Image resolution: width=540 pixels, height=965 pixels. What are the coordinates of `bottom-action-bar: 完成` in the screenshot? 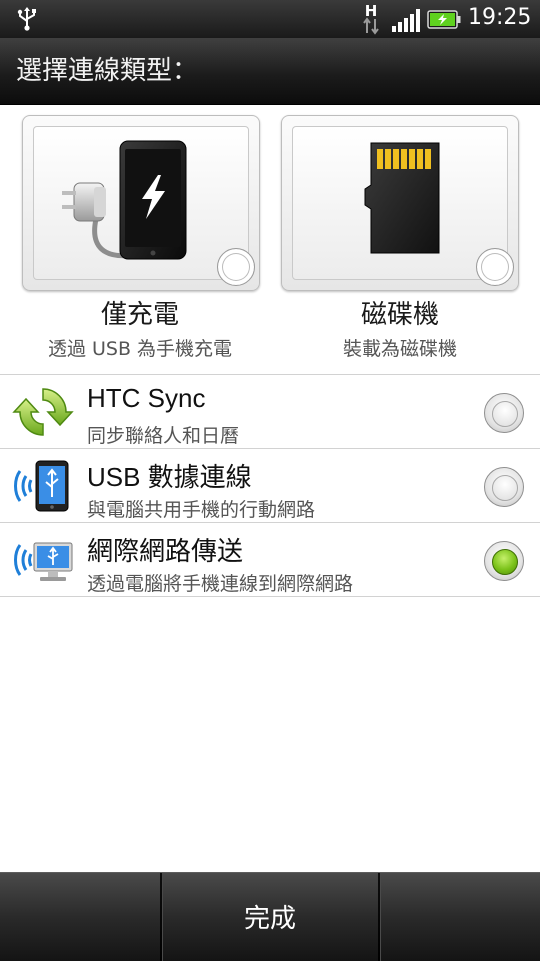 It's located at (270, 916).